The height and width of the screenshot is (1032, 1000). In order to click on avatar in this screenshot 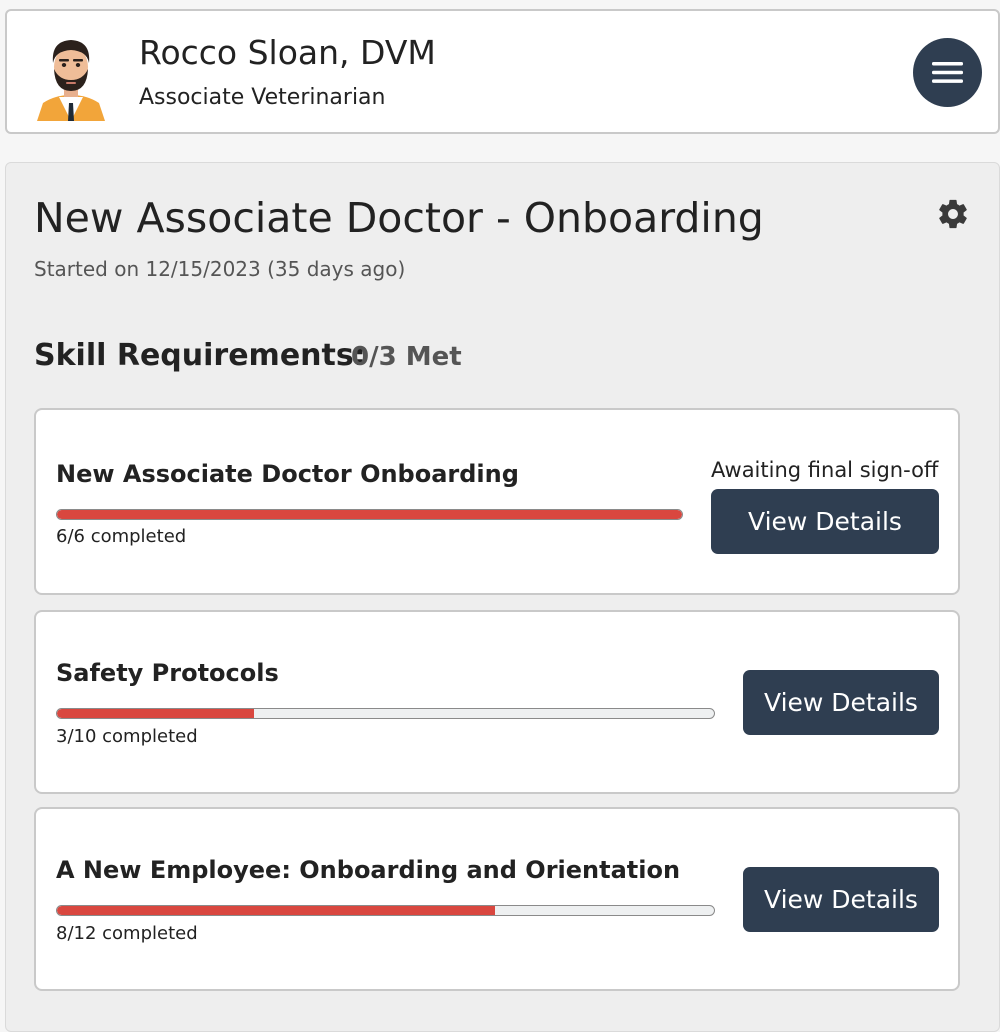, I will do `click(71, 77)`.